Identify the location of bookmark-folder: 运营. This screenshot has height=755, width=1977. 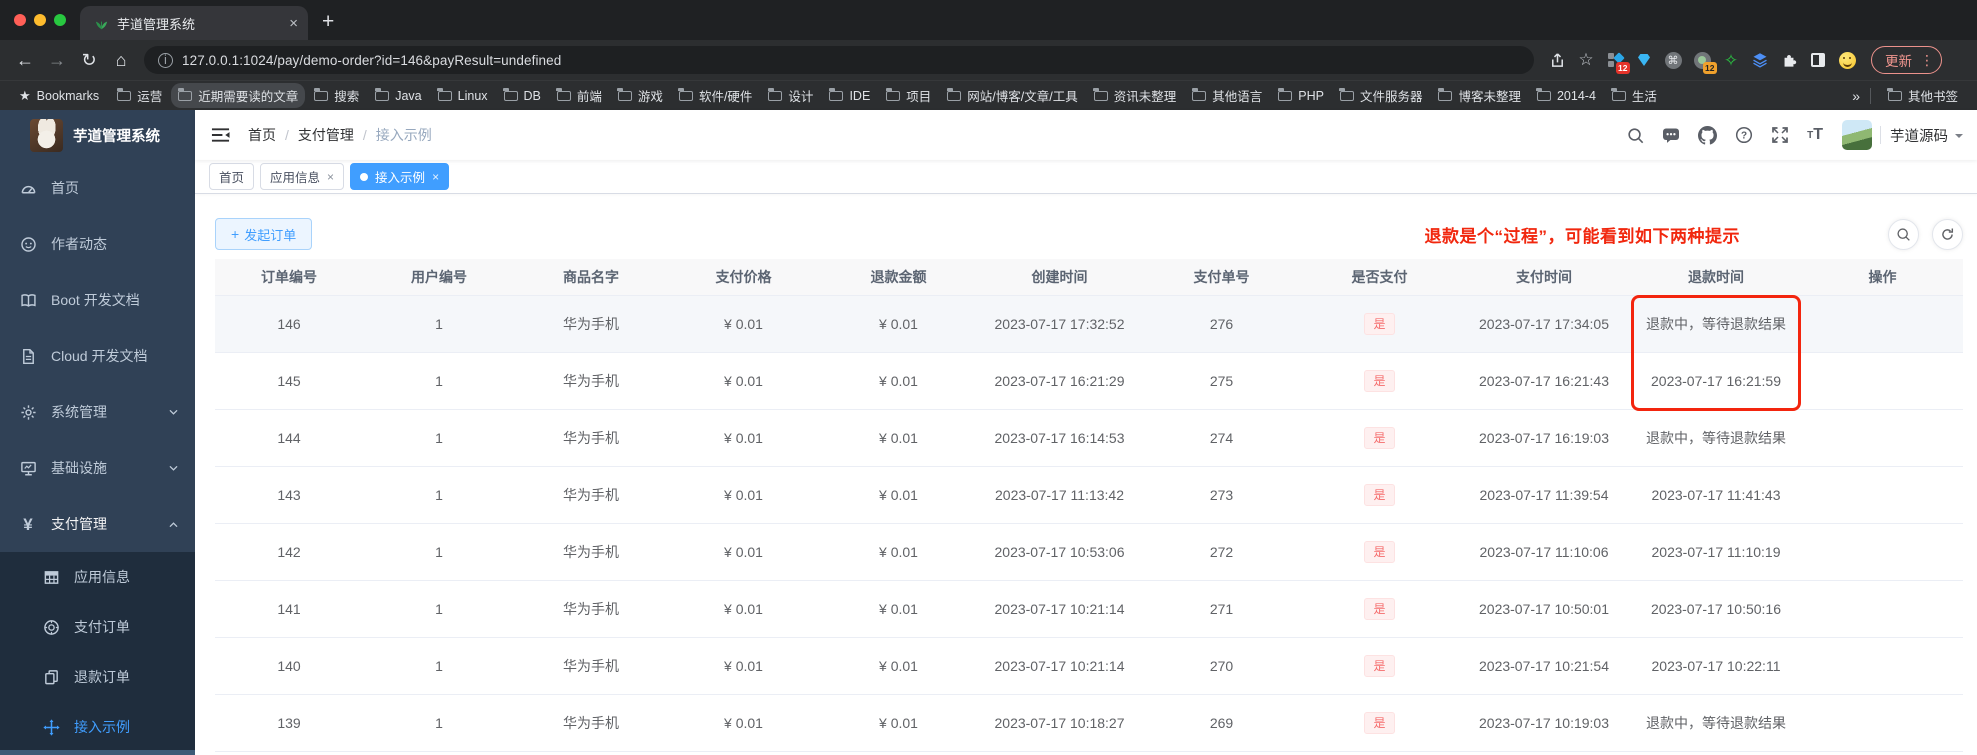
(139, 95).